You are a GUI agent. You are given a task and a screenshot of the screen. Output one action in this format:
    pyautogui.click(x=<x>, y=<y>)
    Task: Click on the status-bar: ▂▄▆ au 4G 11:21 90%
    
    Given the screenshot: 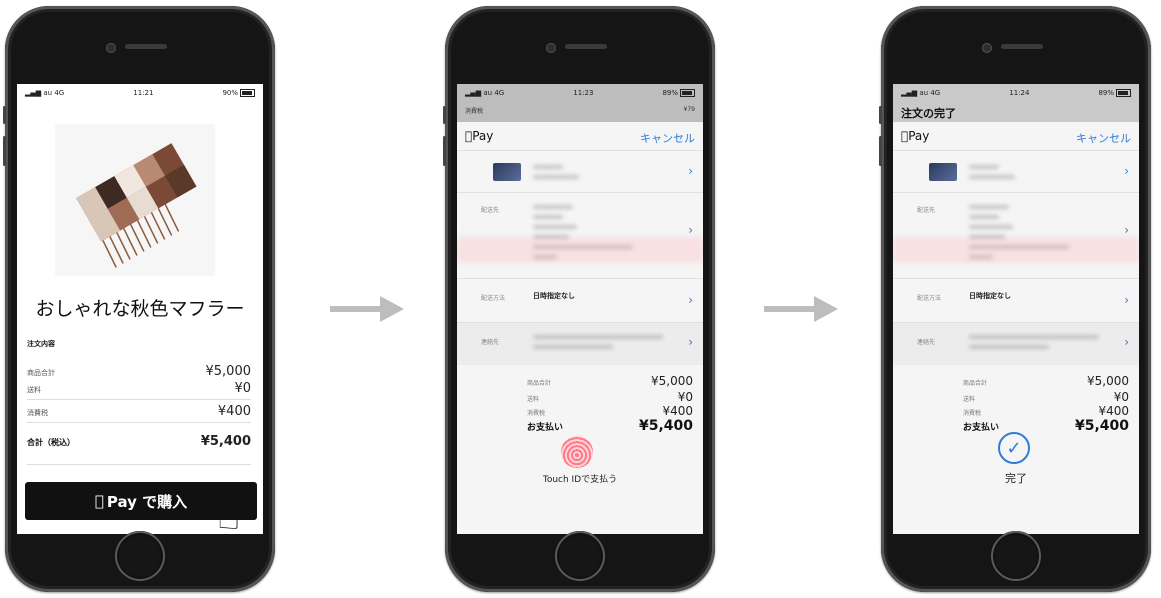 What is the action you would take?
    pyautogui.click(x=140, y=93)
    